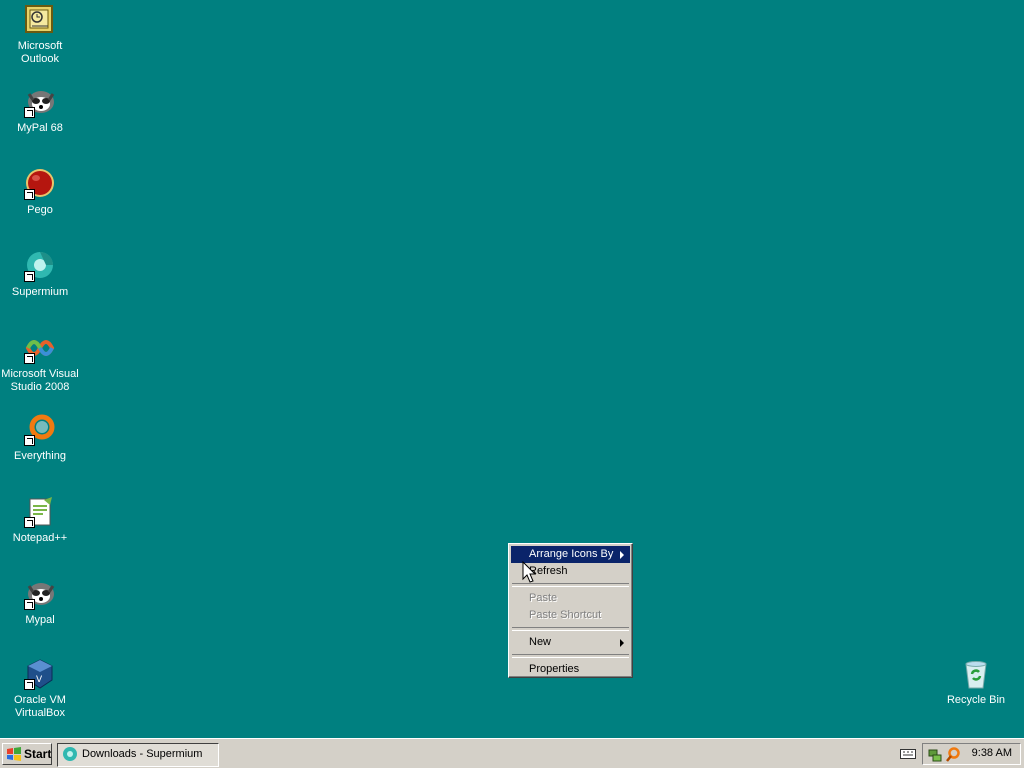 This screenshot has width=1024, height=768. I want to click on desktop-icon-supermium: Supermium, so click(40, 274).